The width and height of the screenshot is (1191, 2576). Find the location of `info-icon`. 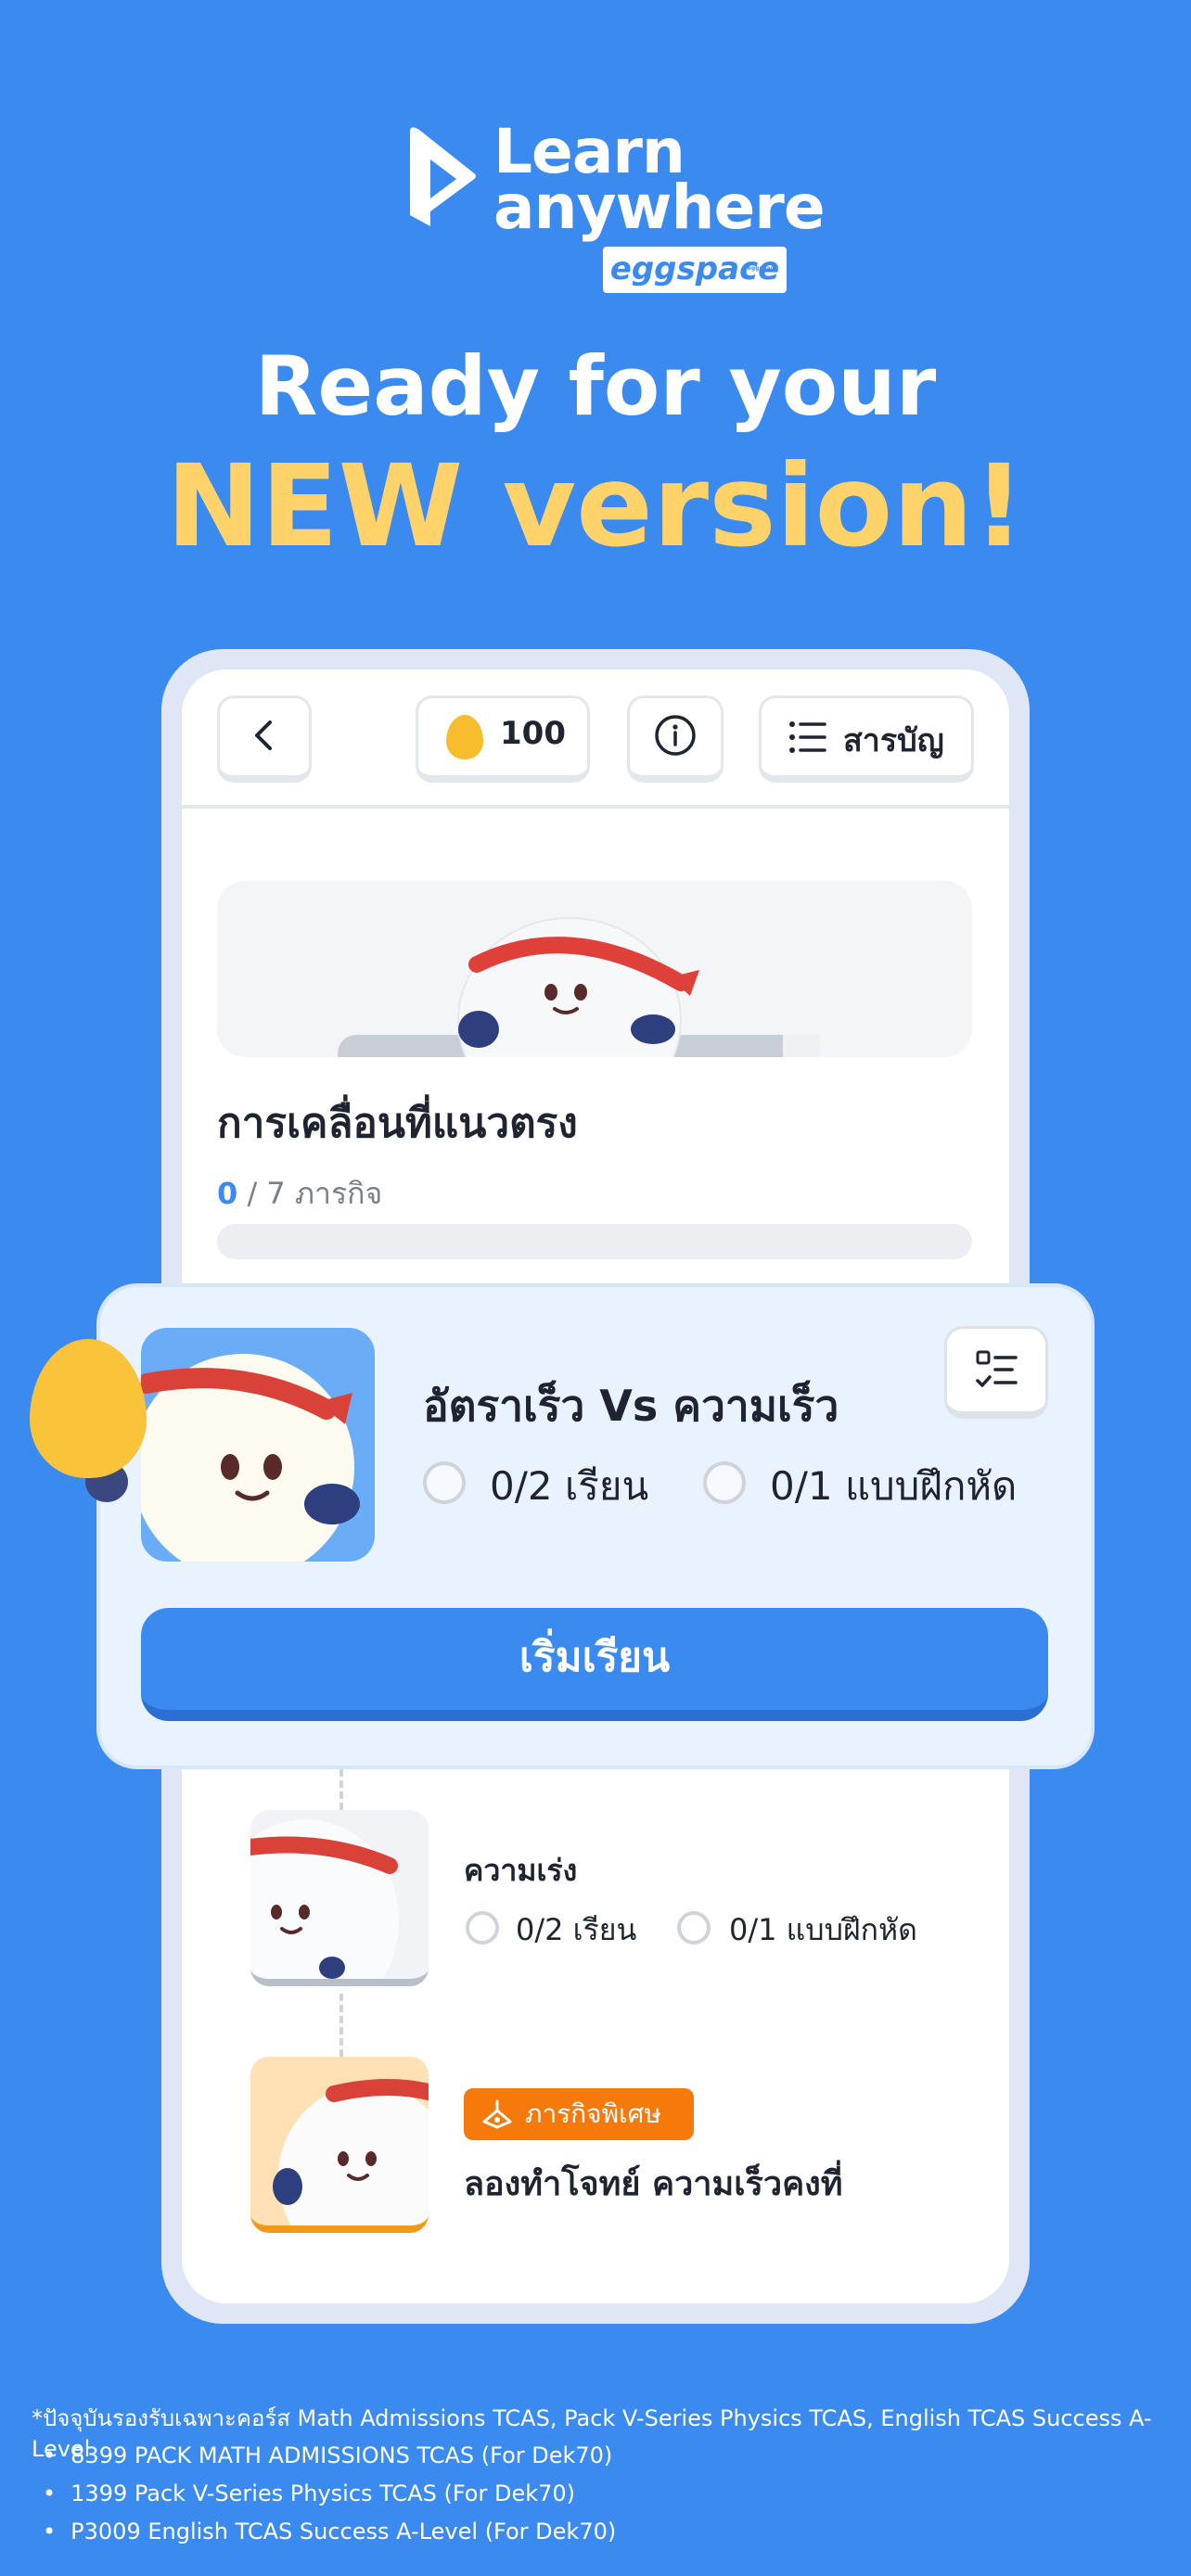

info-icon is located at coordinates (675, 736).